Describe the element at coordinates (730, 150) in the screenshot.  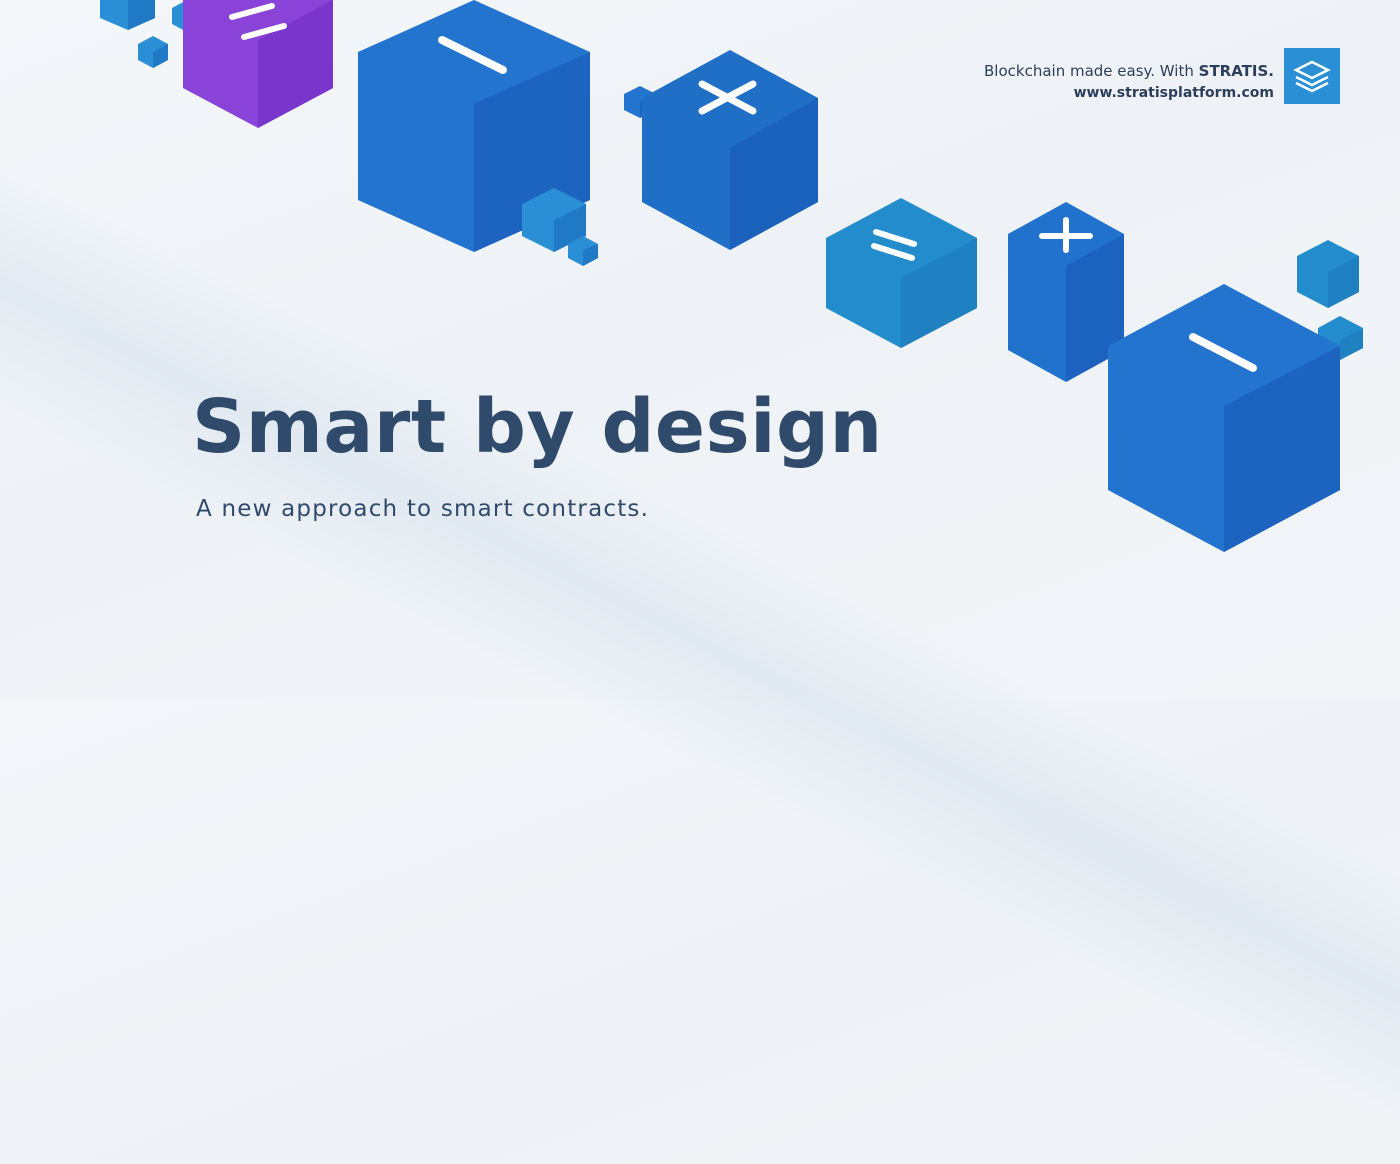
I see `cube-times` at that location.